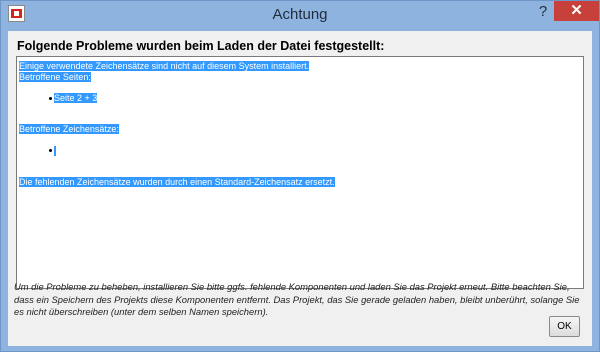 Image resolution: width=600 pixels, height=352 pixels. I want to click on affected-pages-label: Betroffene Seiten:, so click(55, 77).